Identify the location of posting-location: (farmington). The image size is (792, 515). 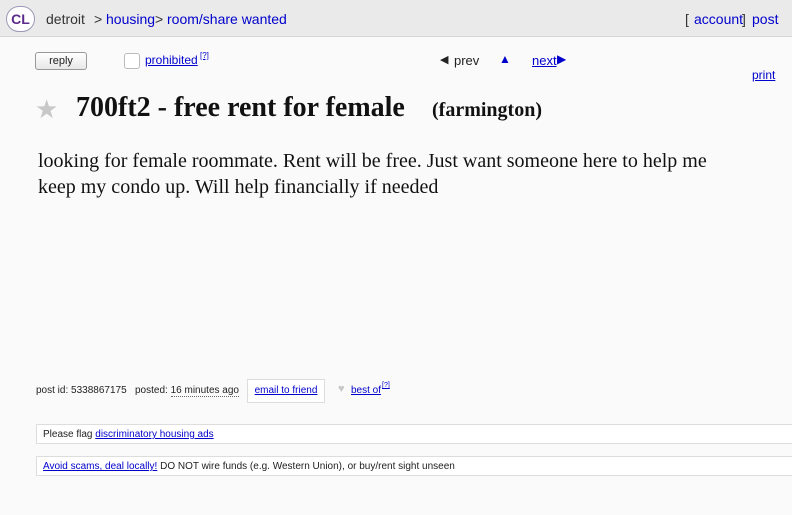
(487, 110).